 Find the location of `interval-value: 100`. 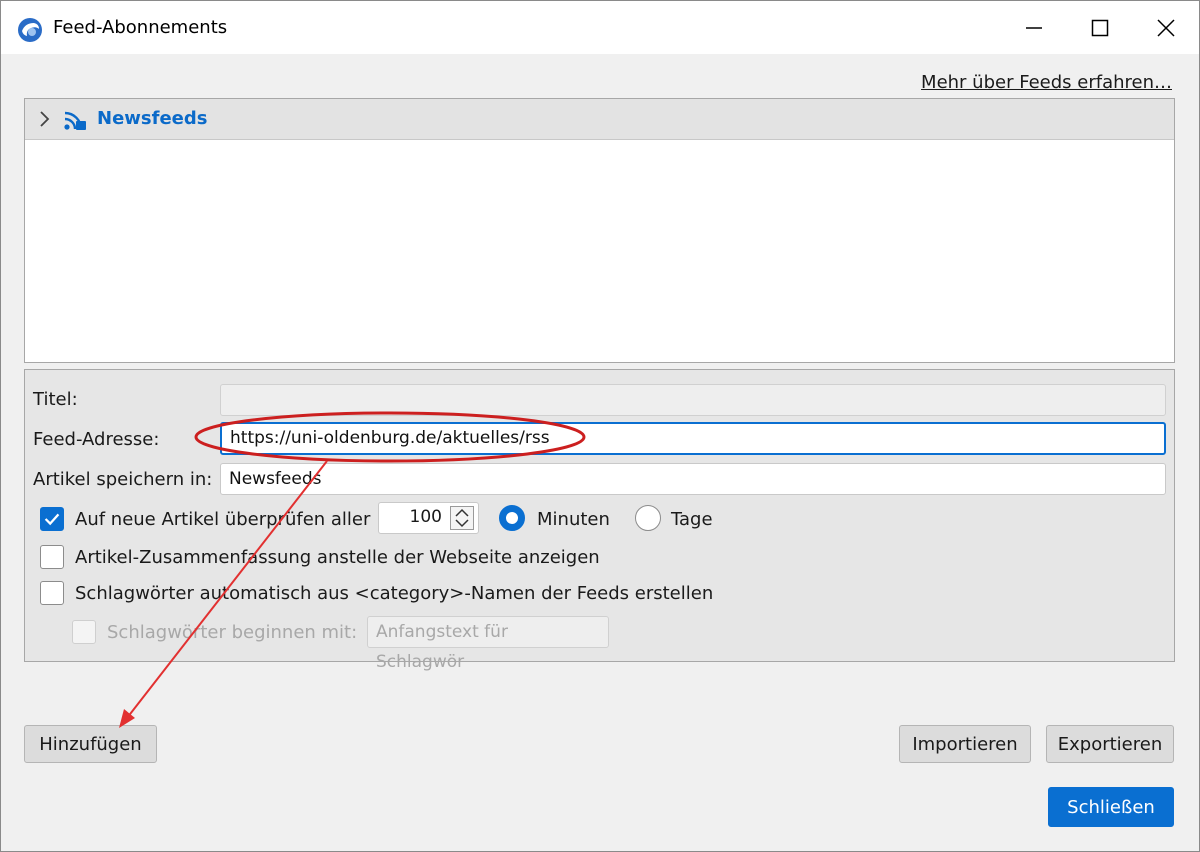

interval-value: 100 is located at coordinates (425, 517).